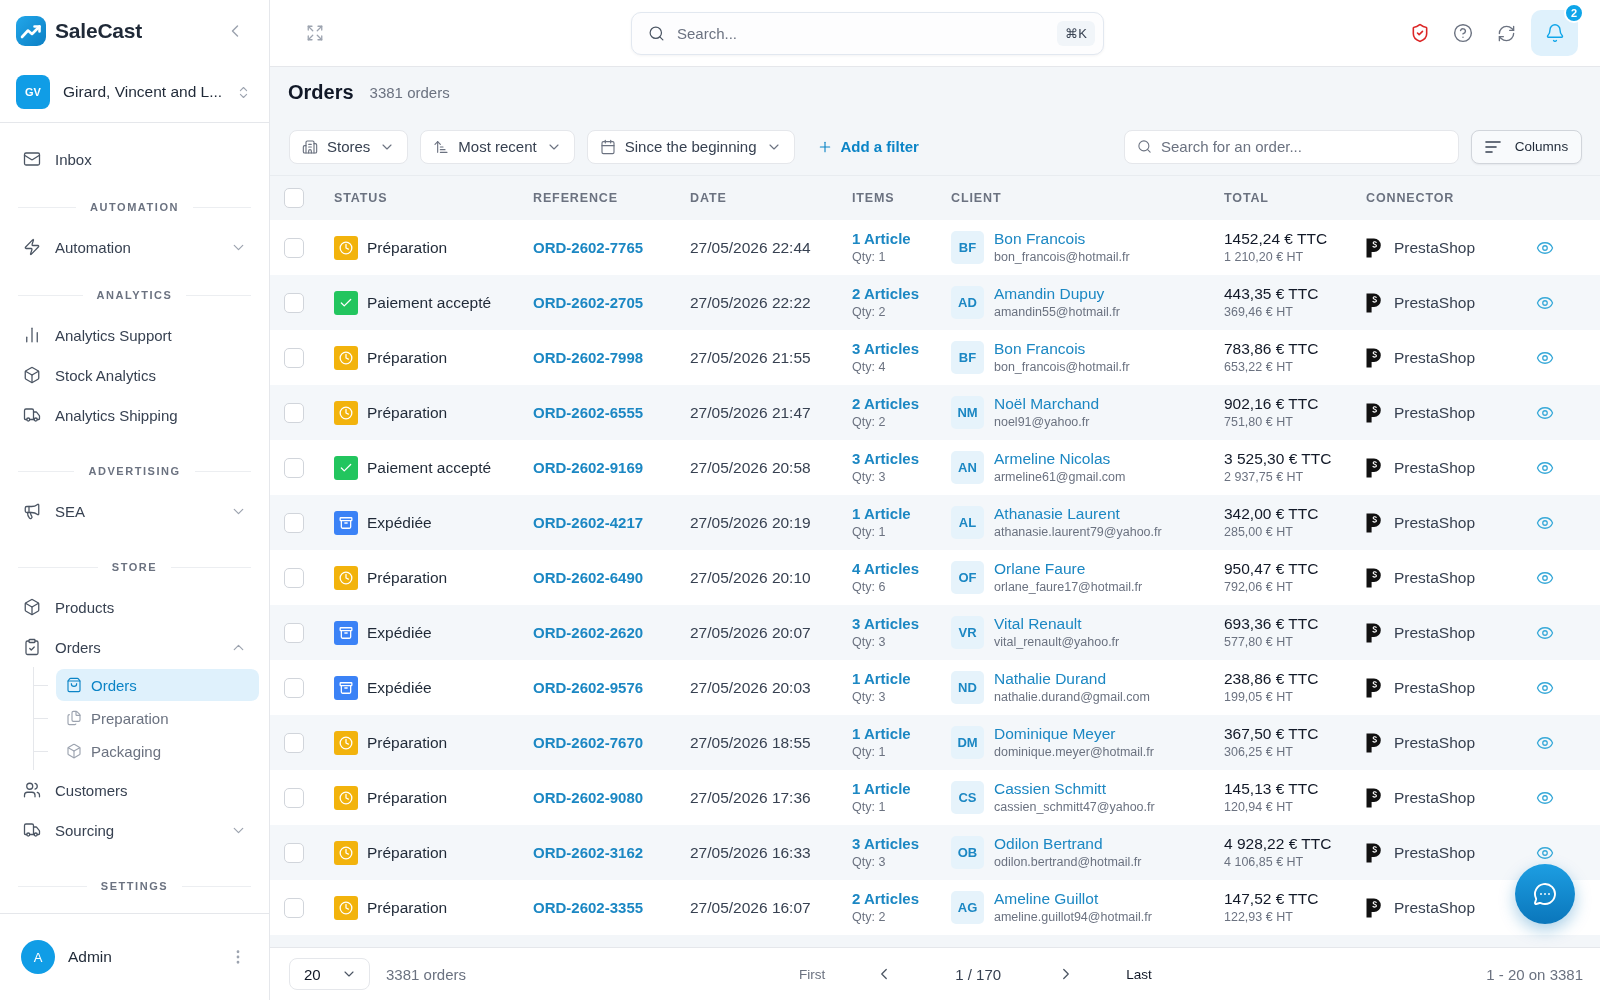 The width and height of the screenshot is (1600, 1000). Describe the element at coordinates (1506, 33) in the screenshot. I see `refresh-icon` at that location.